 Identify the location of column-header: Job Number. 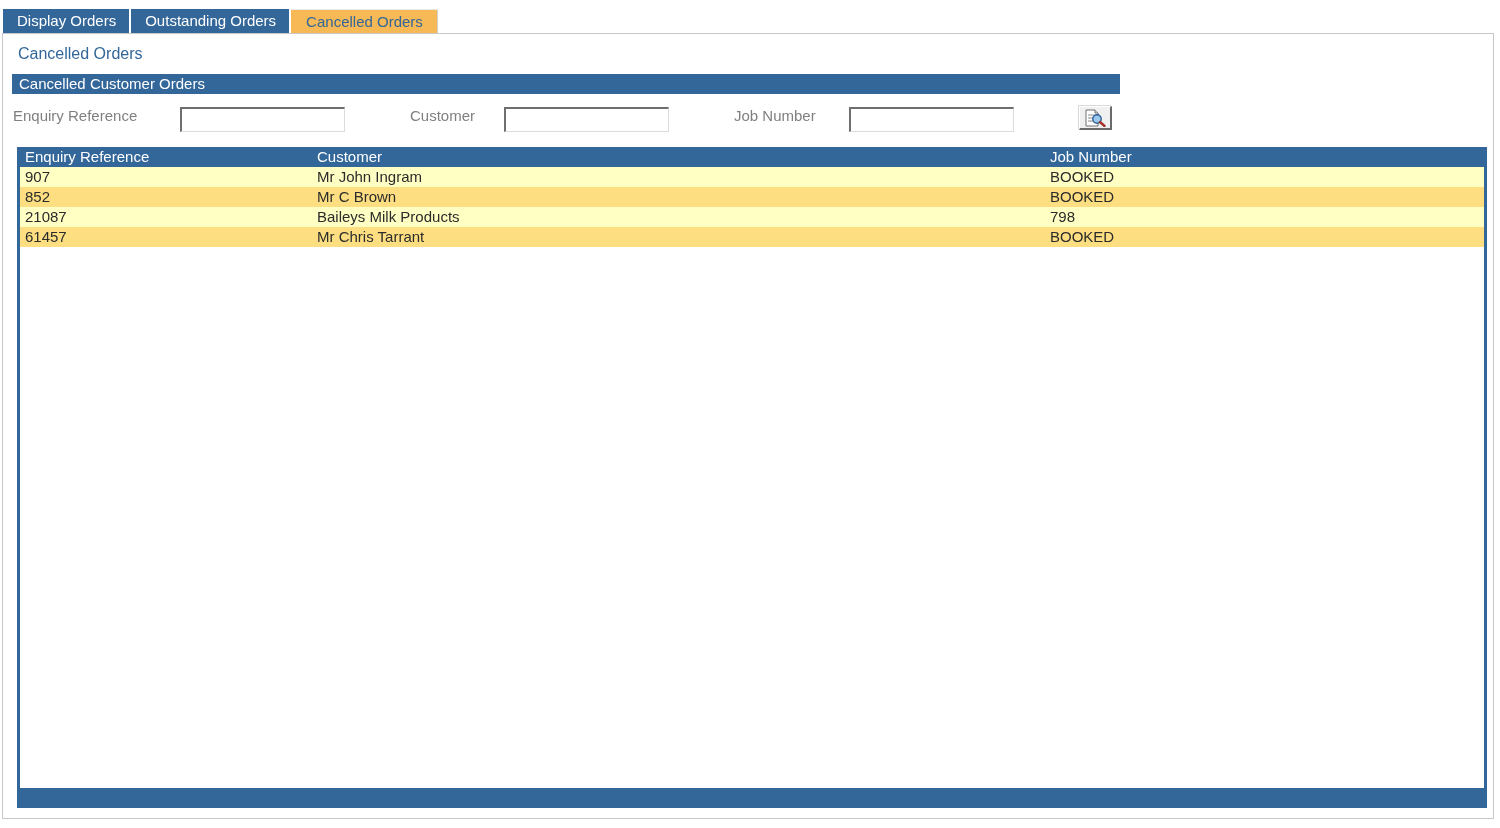
(1091, 157).